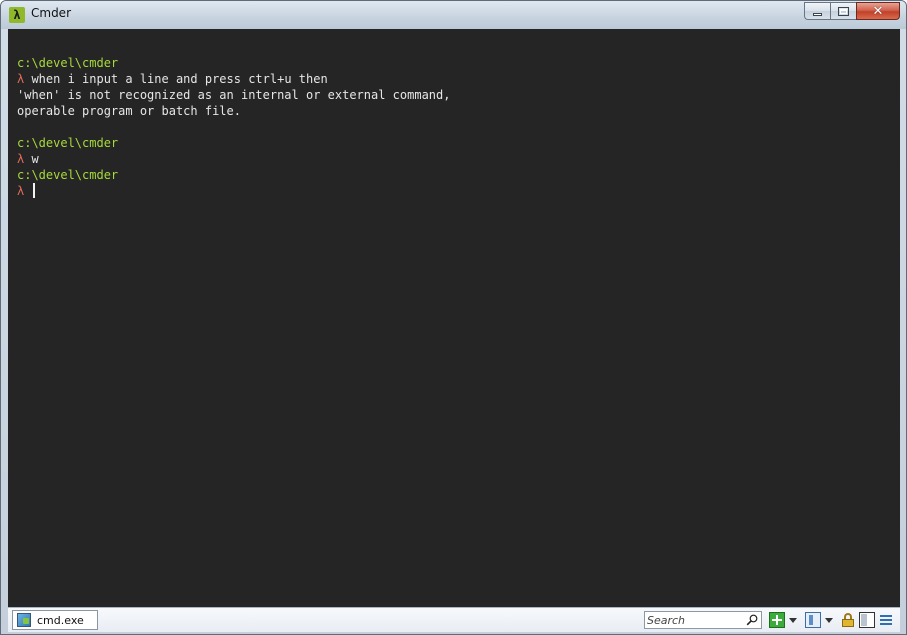 The image size is (907, 635). I want to click on minimize-icon, so click(817, 14).